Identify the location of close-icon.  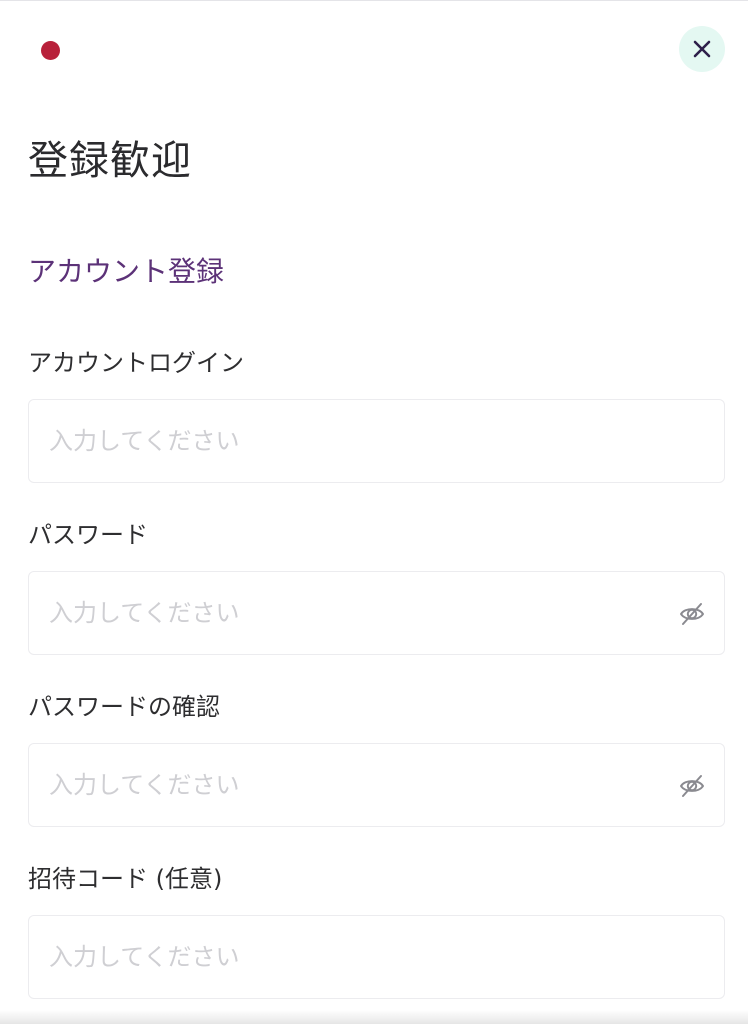
(702, 49).